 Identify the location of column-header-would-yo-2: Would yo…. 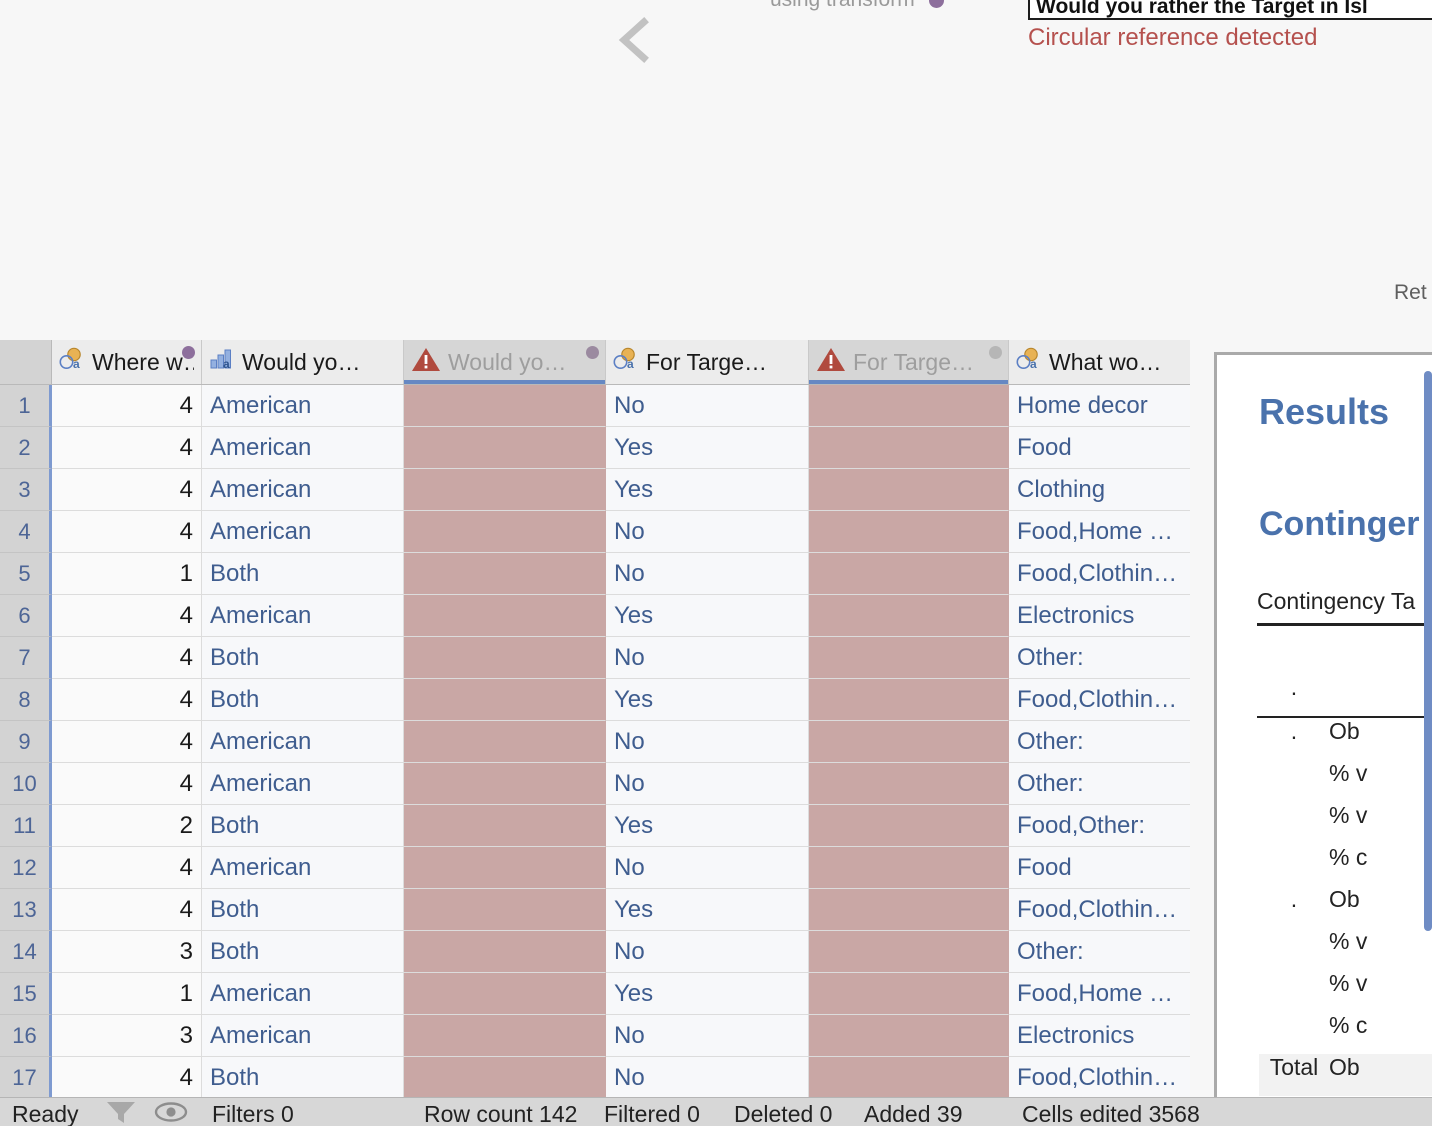
(505, 362).